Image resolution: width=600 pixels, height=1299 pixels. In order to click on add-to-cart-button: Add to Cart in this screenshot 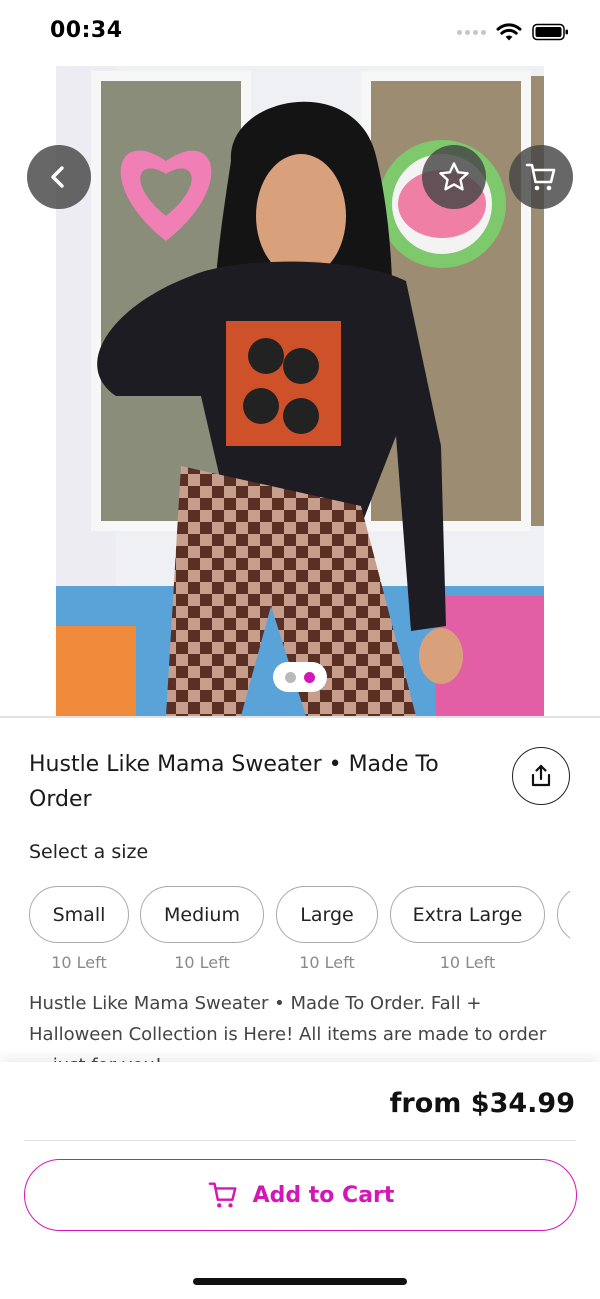, I will do `click(300, 1195)`.